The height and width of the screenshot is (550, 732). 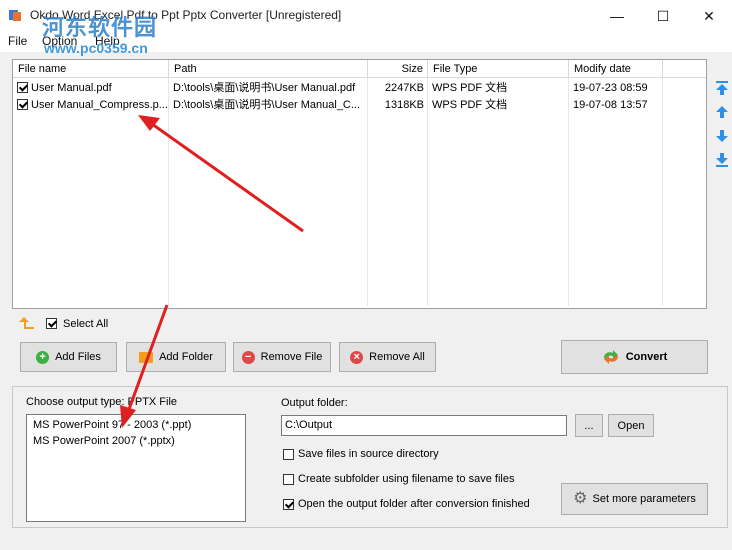 I want to click on create-subfolder-checkbox, so click(x=288, y=479).